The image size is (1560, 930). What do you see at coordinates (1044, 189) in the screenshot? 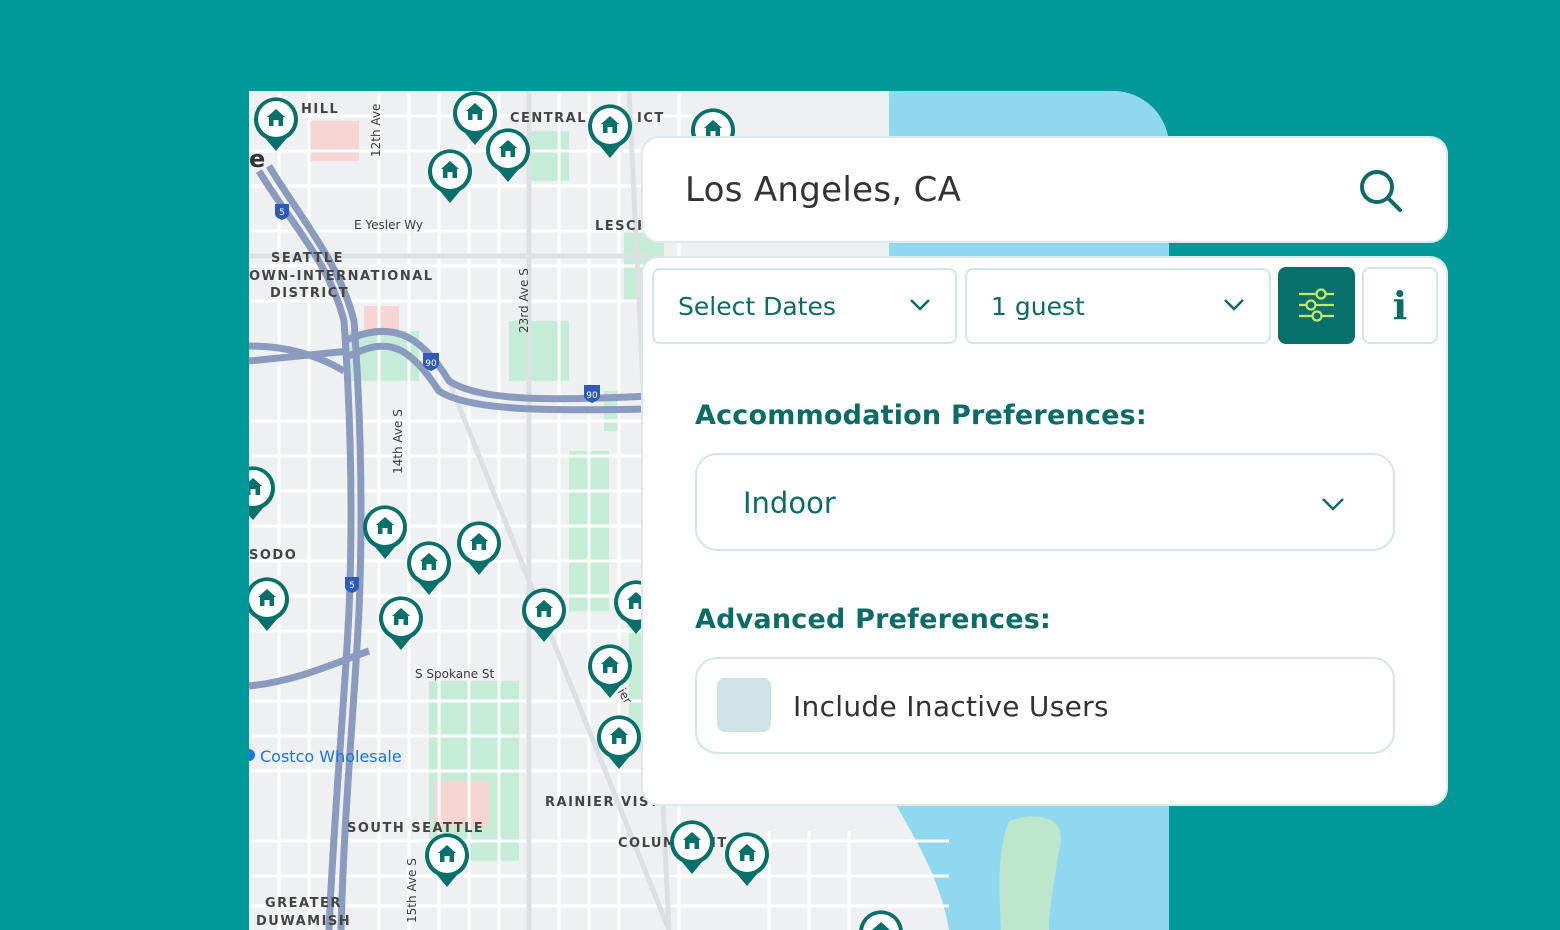
I see `search-bar: Los Angeles, CA` at bounding box center [1044, 189].